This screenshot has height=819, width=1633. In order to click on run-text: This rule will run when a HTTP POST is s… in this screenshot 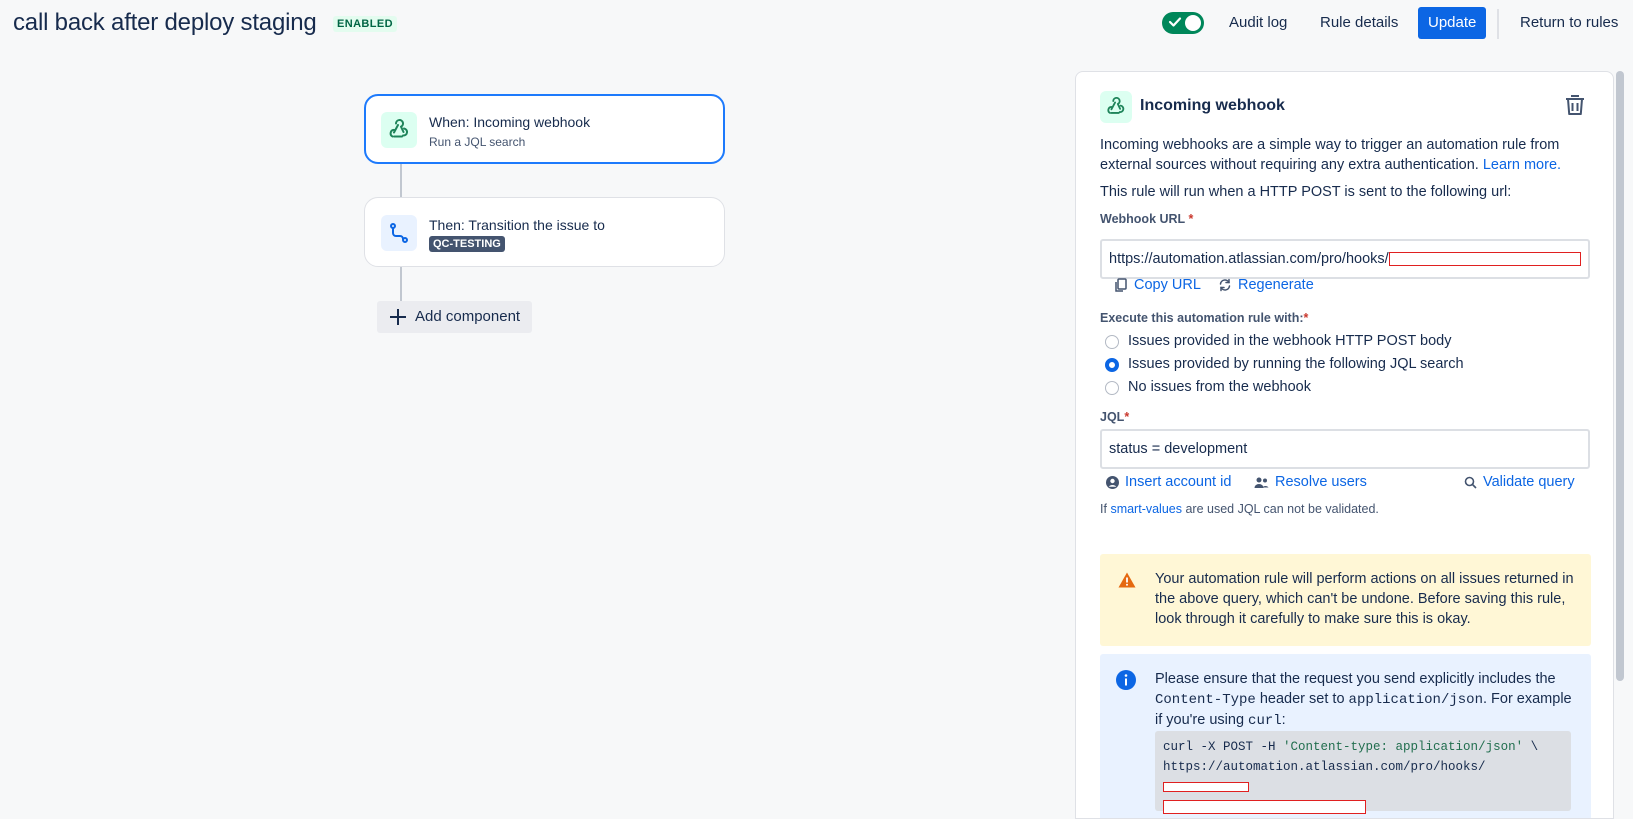, I will do `click(1306, 192)`.